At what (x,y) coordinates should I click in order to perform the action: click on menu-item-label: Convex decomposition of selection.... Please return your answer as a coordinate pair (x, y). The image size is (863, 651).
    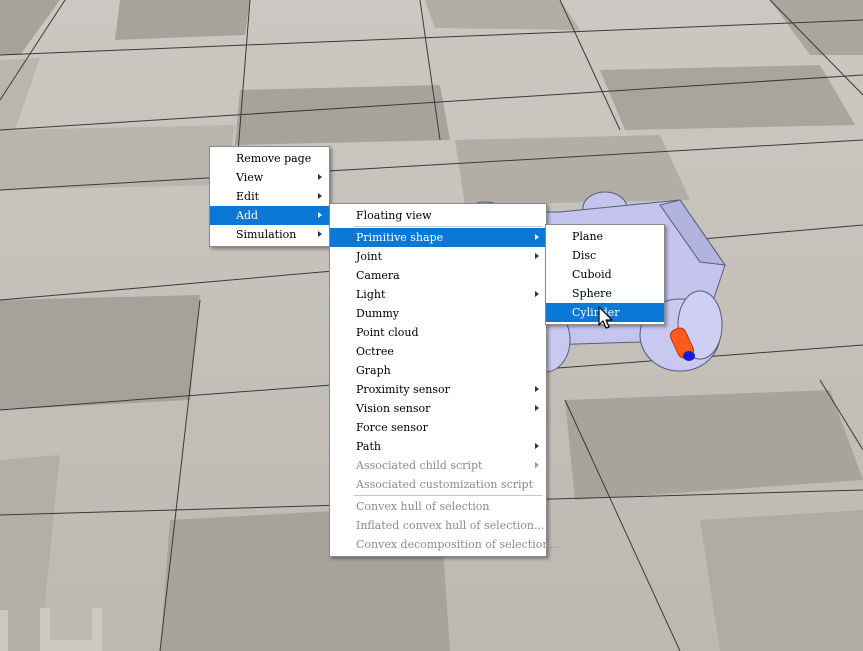
    Looking at the image, I should click on (458, 544).